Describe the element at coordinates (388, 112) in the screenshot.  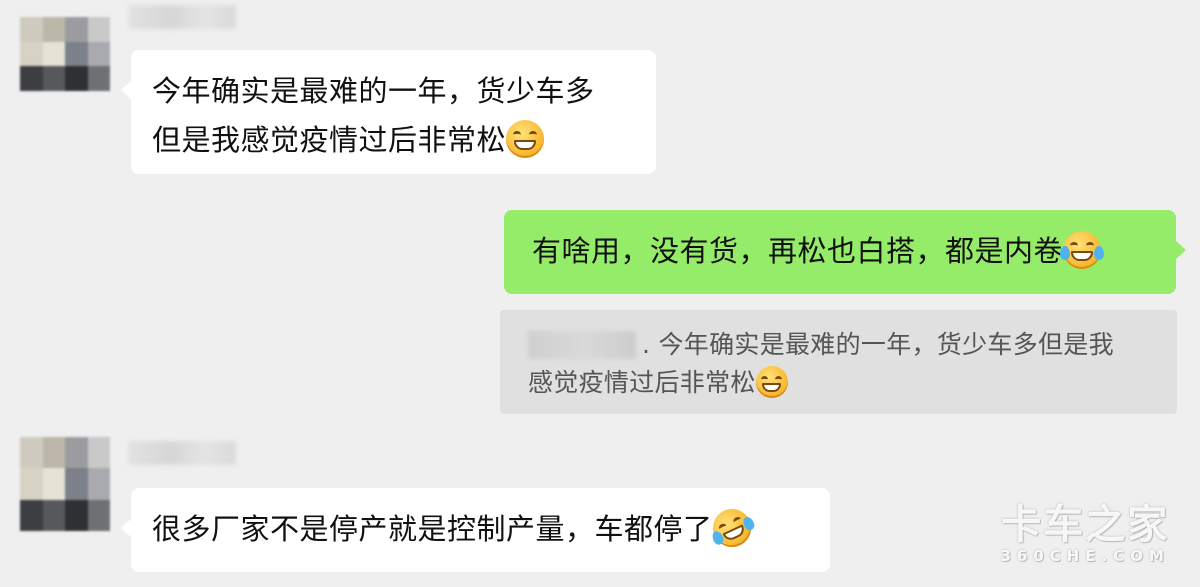
I see `message-bubble-incoming: 今年确实是最难的一年，货少车多 但是我感觉疫情过后非常松` at that location.